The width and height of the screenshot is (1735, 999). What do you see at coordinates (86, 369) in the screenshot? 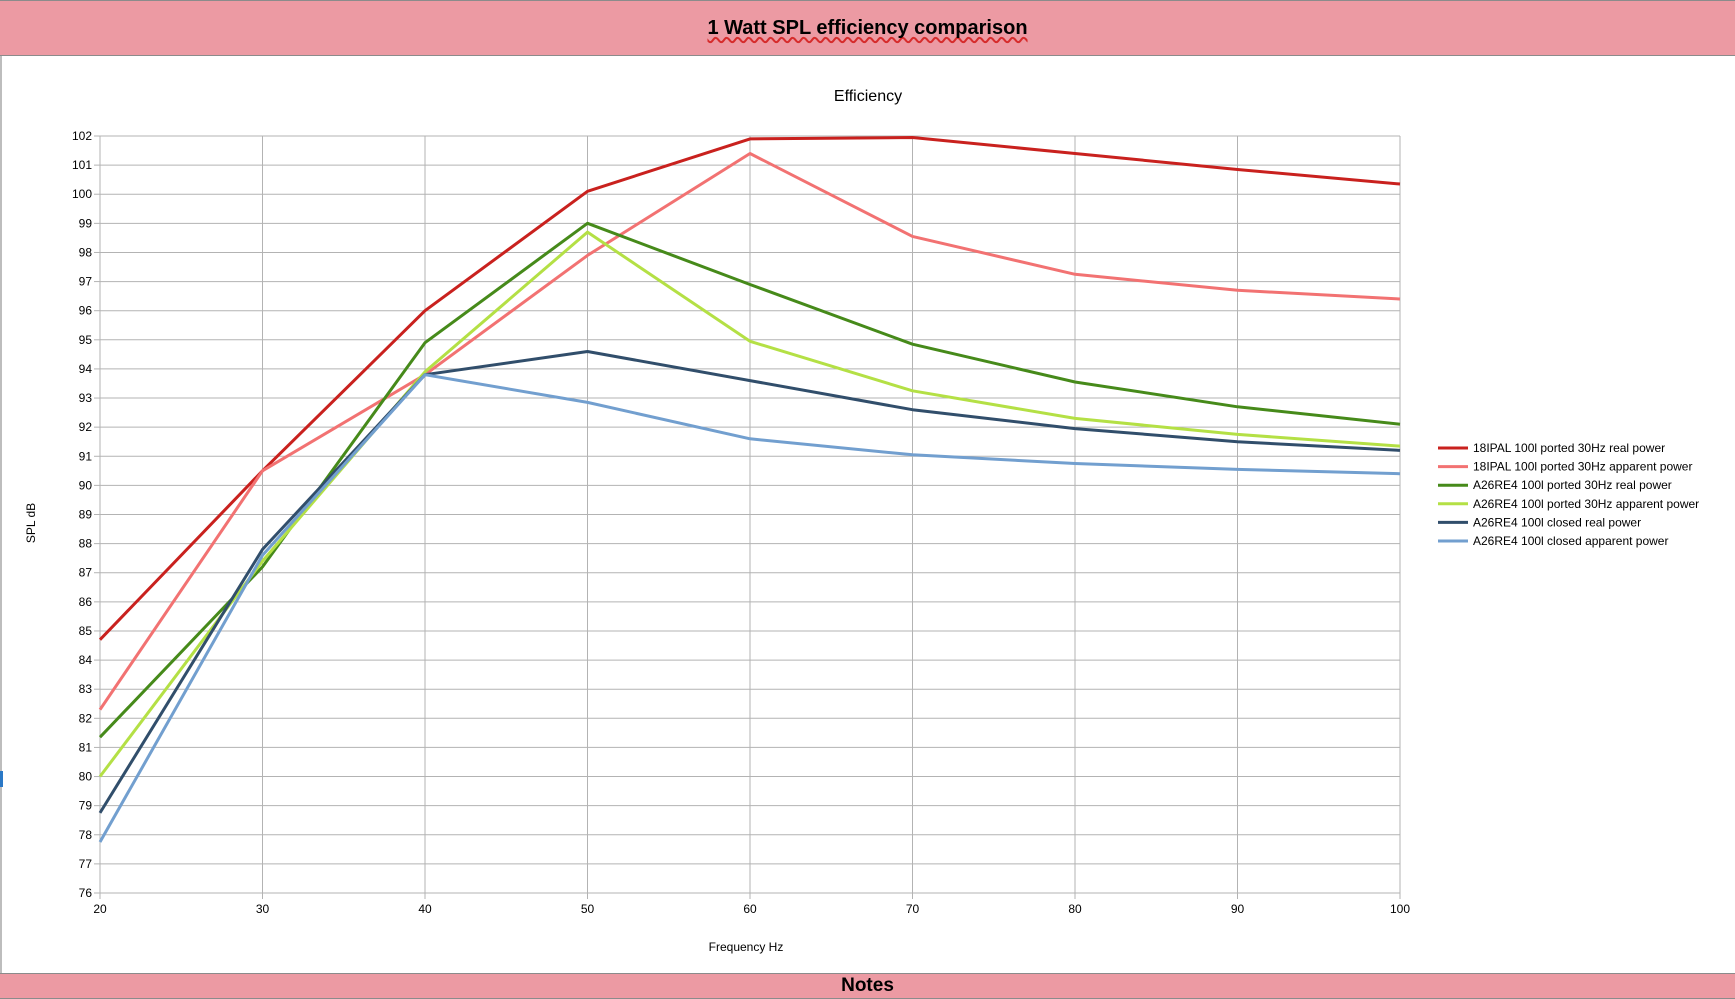
I see `y-tick-label: 94` at bounding box center [86, 369].